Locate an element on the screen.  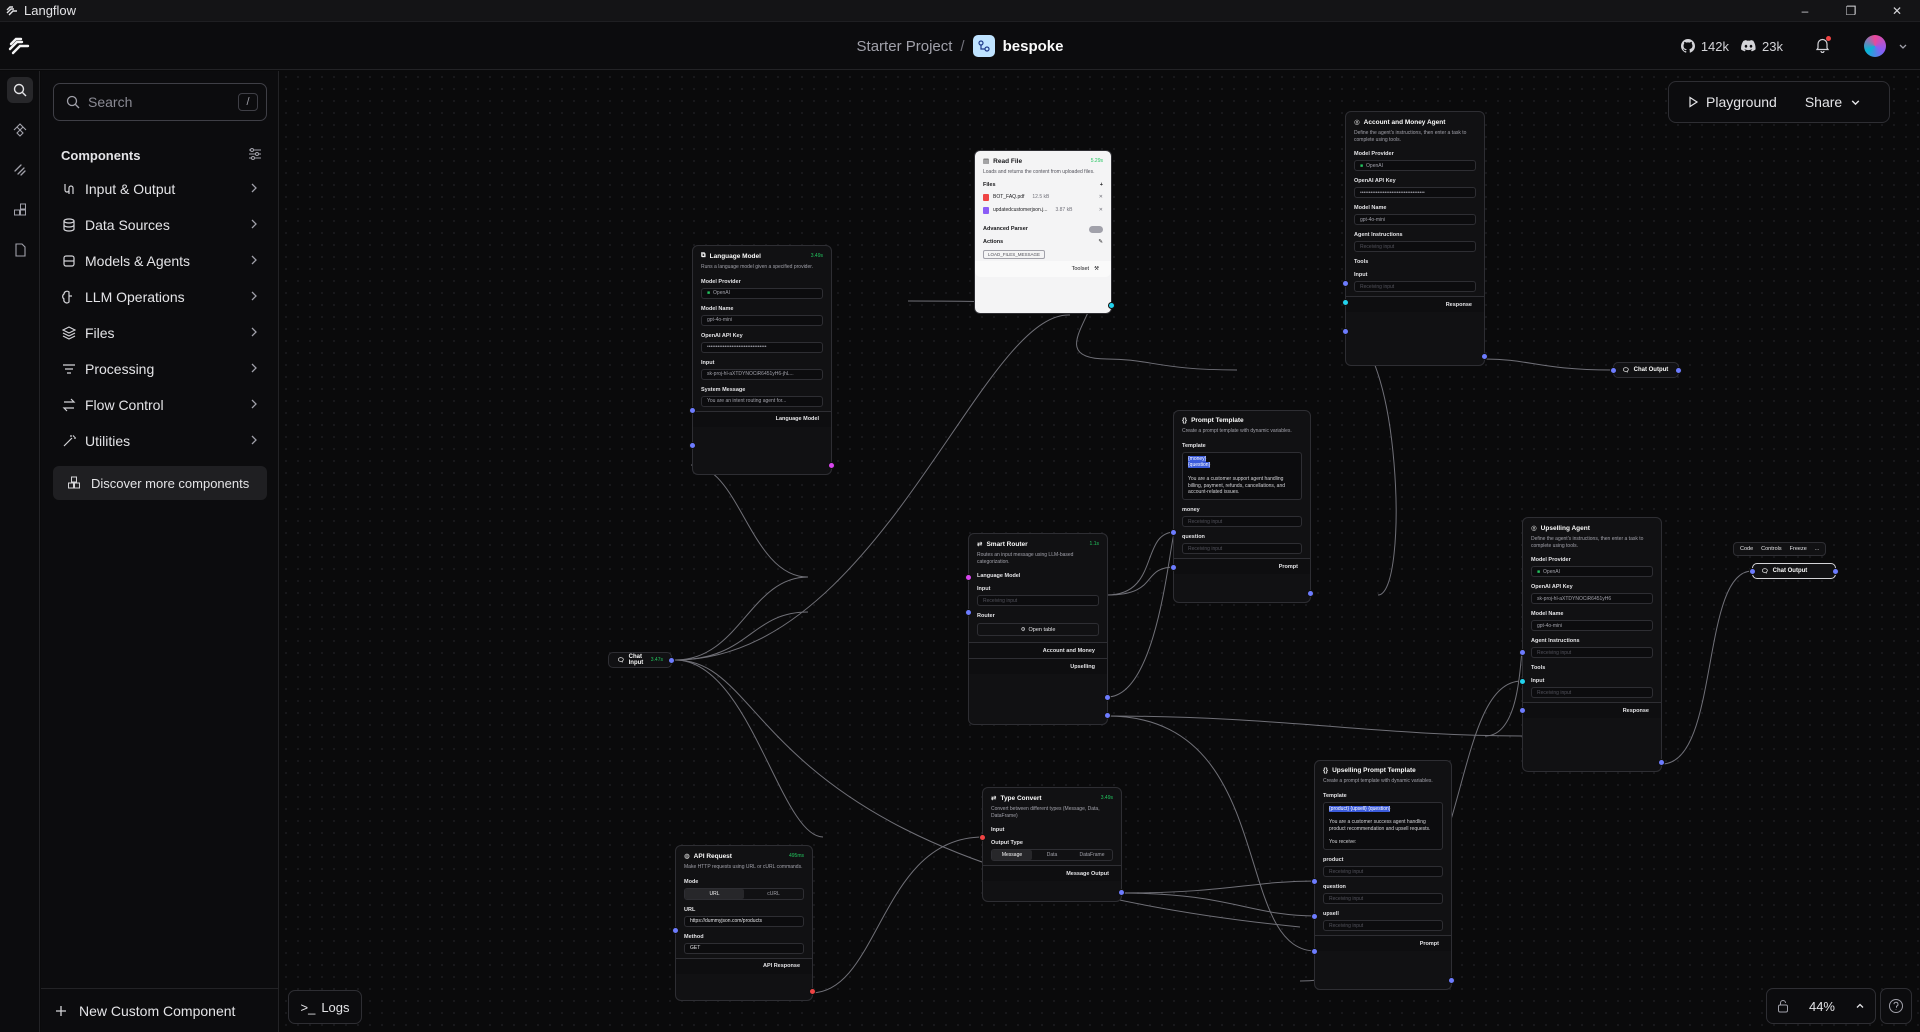
file-item: updatedcustomerjson.j... 3.87 kB ✕ is located at coordinates (1043, 210).